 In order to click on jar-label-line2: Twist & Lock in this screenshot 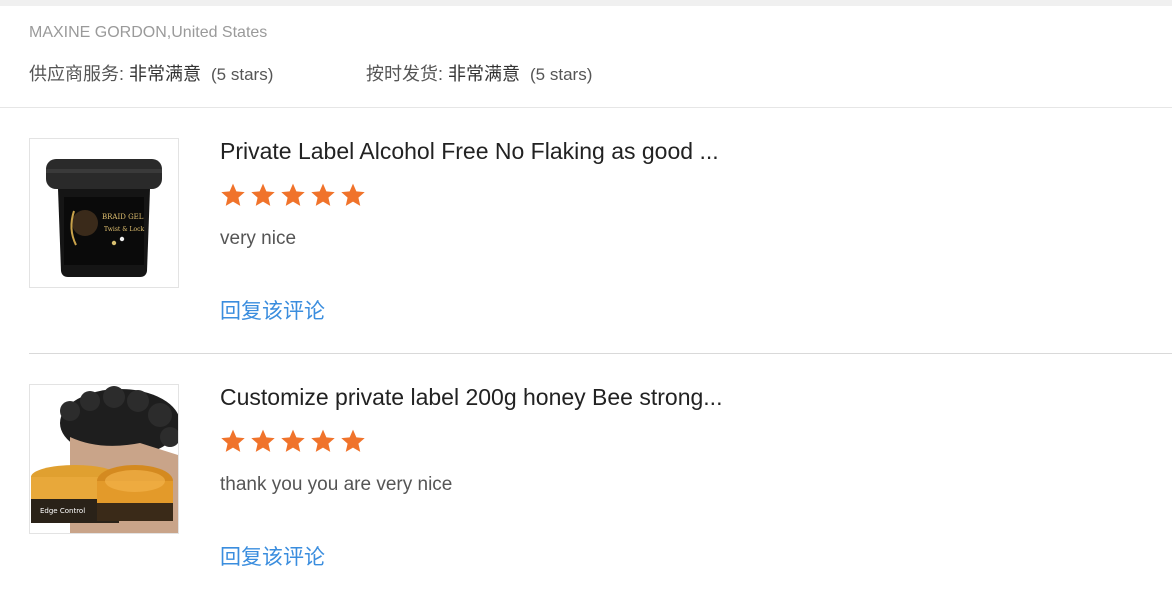, I will do `click(124, 229)`.